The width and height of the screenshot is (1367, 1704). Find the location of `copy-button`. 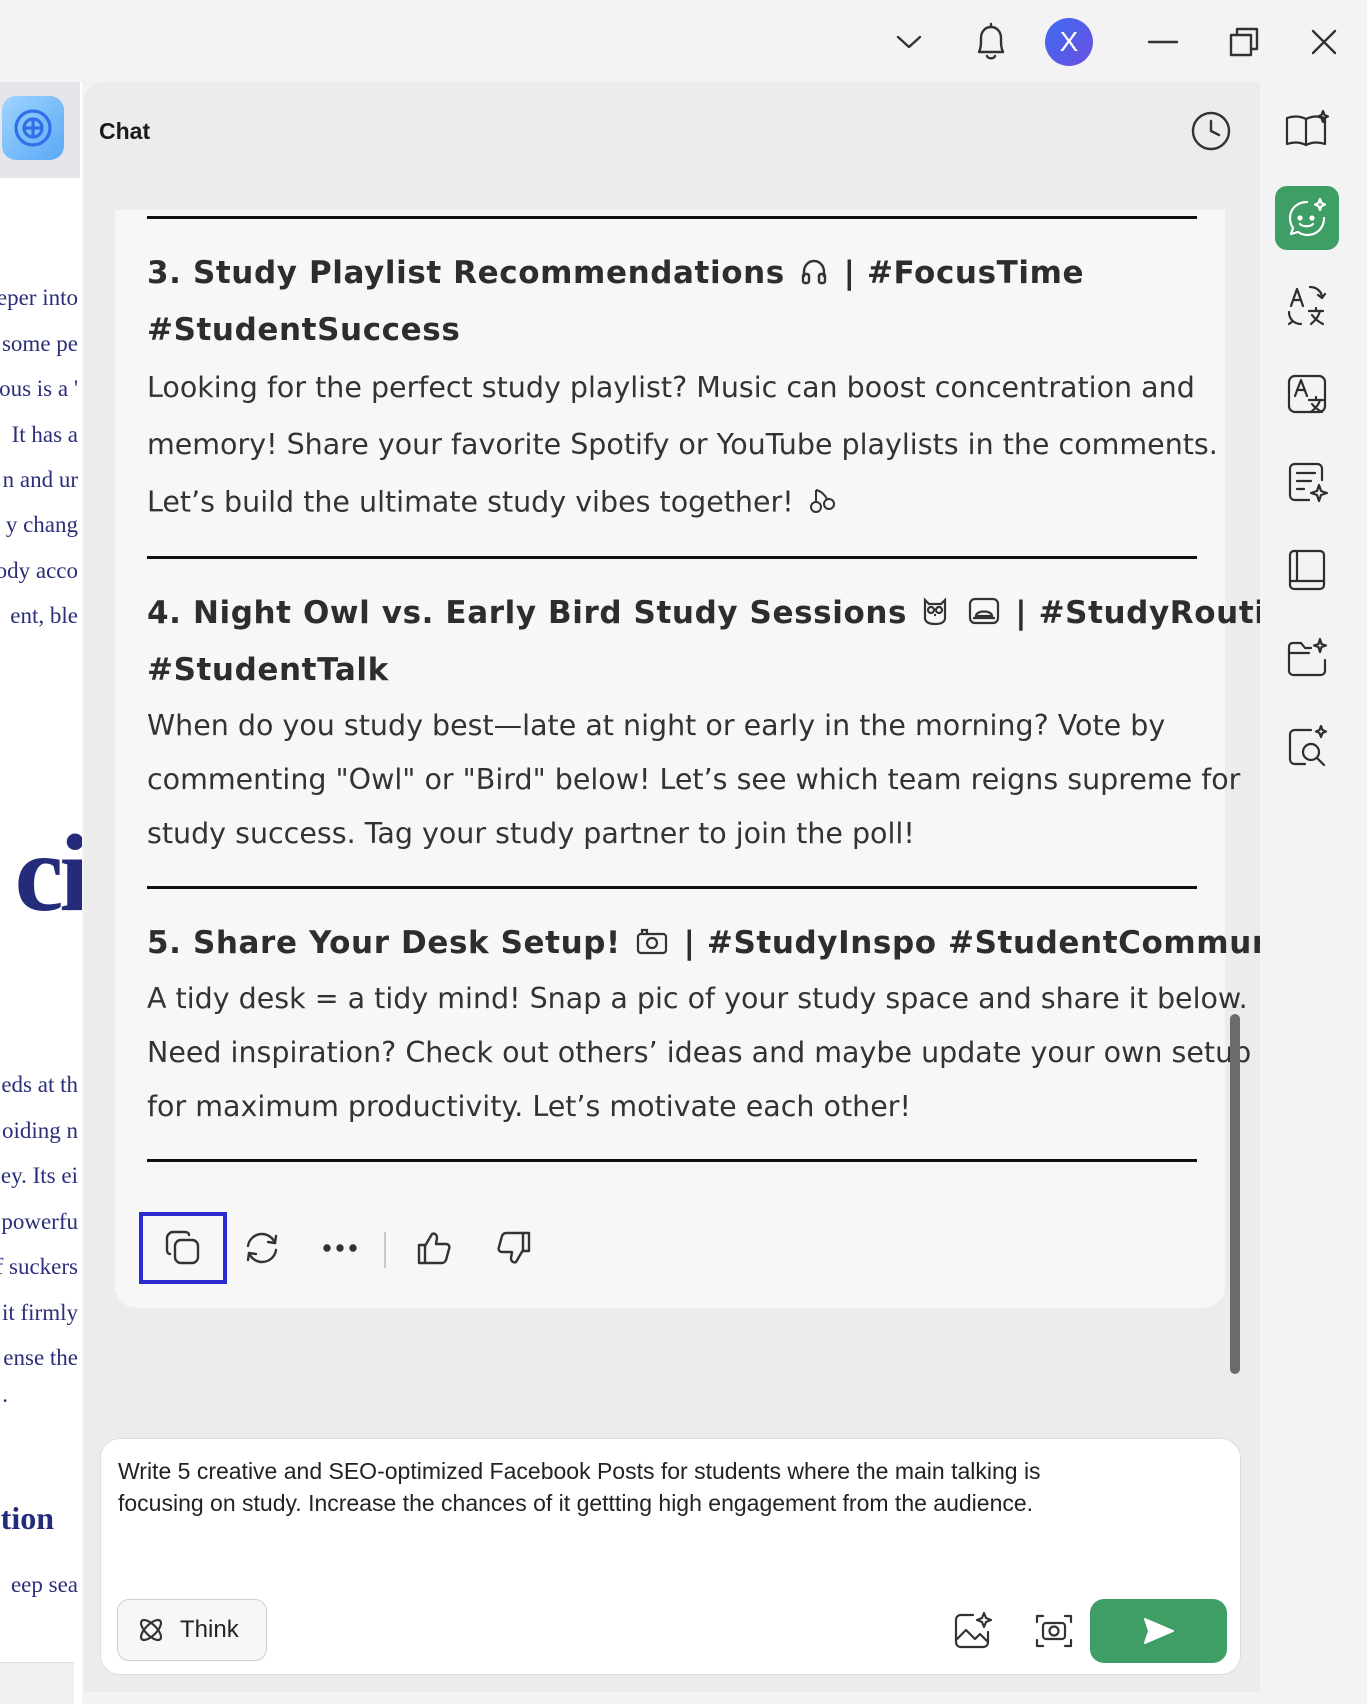

copy-button is located at coordinates (183, 1248).